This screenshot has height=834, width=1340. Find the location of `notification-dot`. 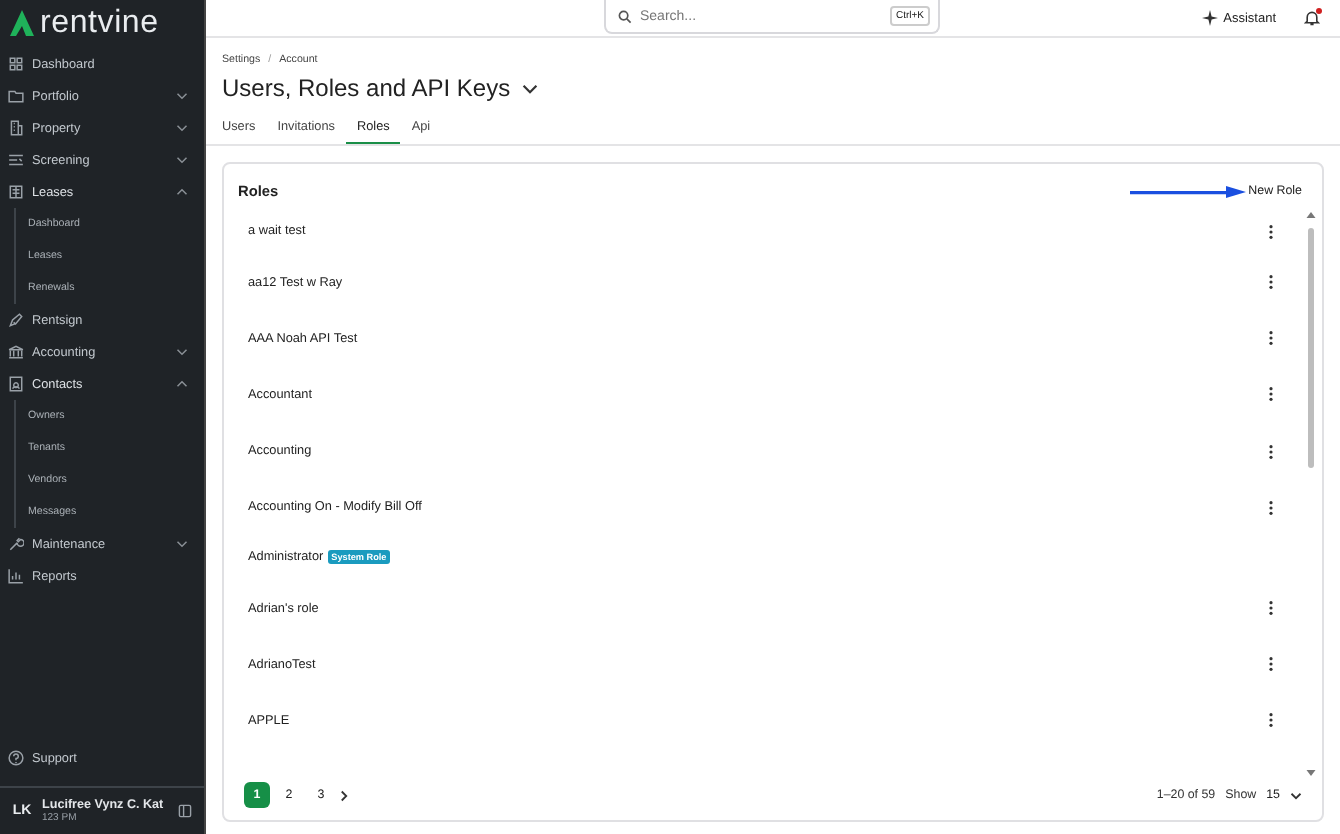

notification-dot is located at coordinates (1319, 11).